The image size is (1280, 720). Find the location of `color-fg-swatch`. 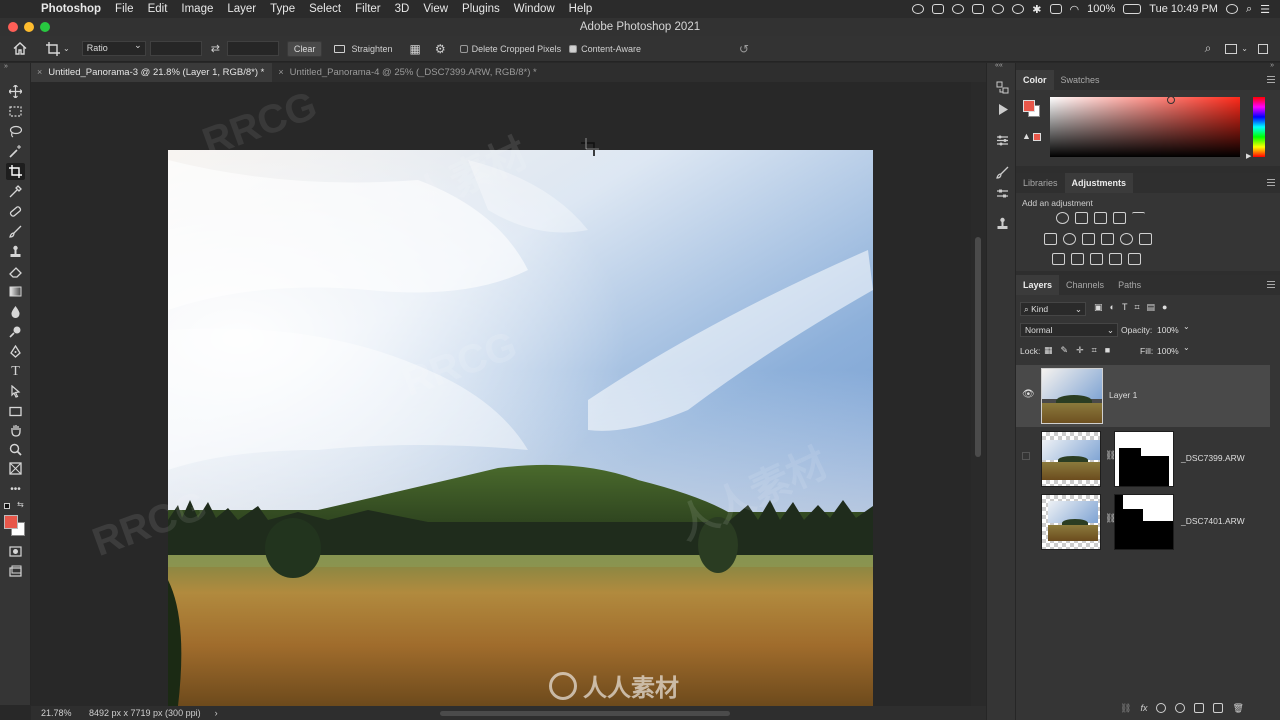

color-fg-swatch is located at coordinates (1029, 106).